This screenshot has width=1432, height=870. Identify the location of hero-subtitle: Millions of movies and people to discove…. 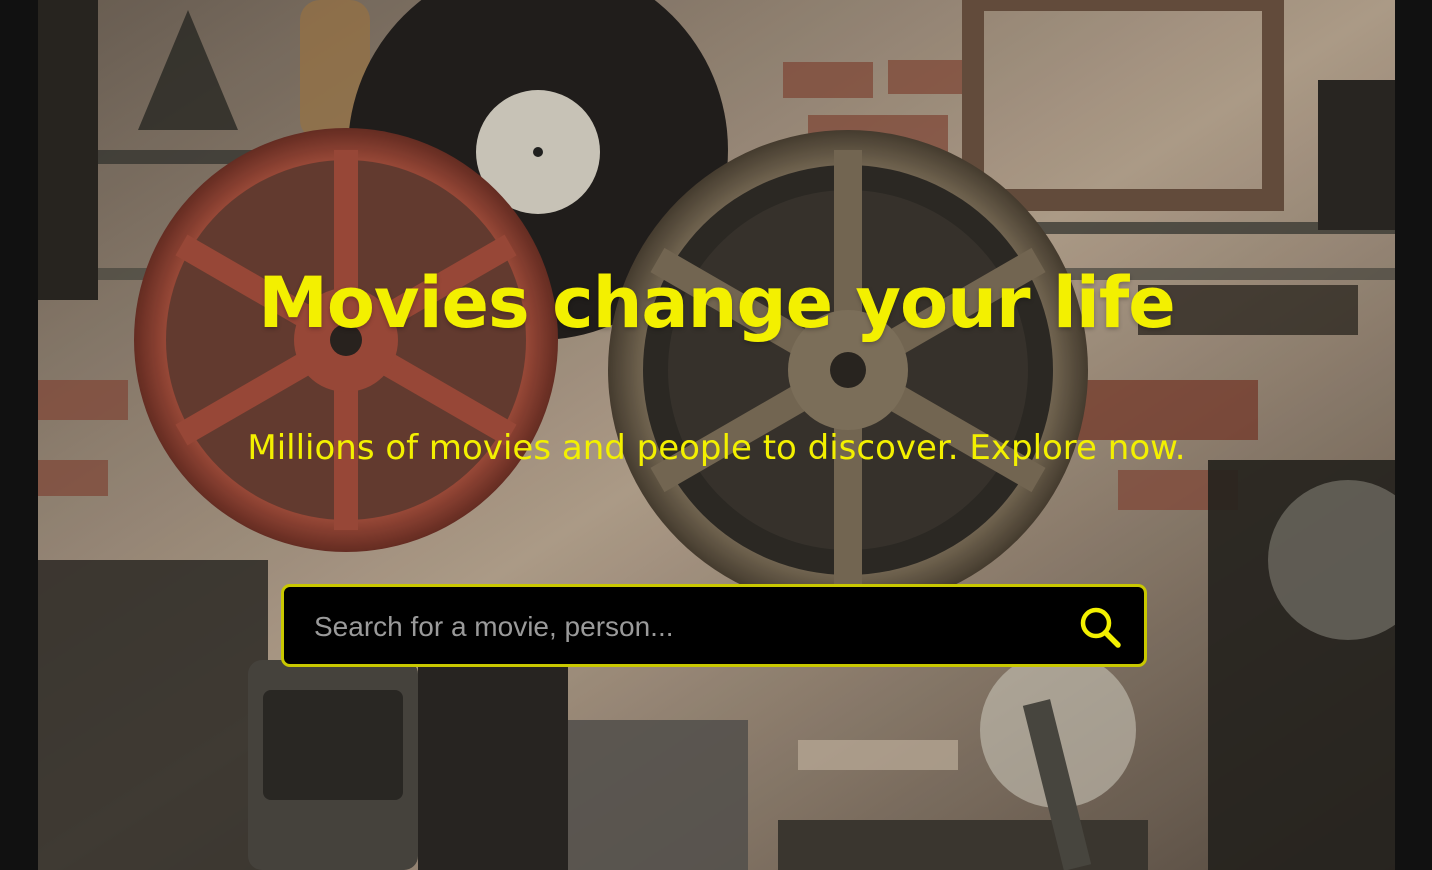
(716, 448).